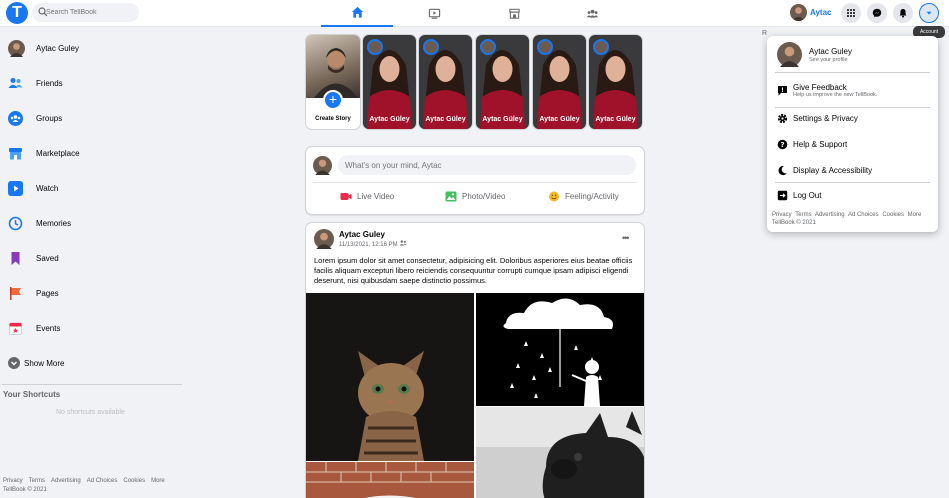 The width and height of the screenshot is (949, 498). Describe the element at coordinates (98, 363) in the screenshot. I see `sidebar-show-more: Show More` at that location.